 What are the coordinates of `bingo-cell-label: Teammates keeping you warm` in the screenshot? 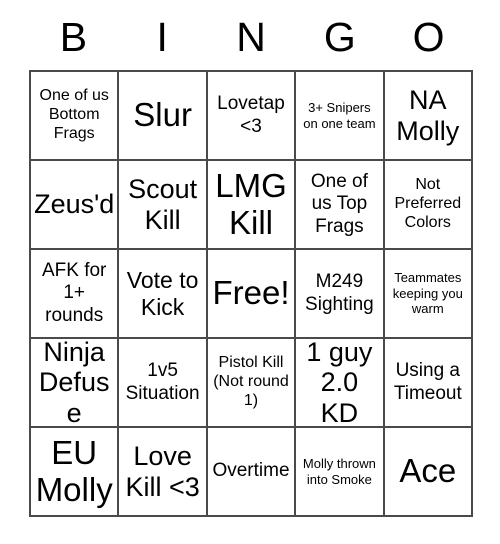 It's located at (427, 293).